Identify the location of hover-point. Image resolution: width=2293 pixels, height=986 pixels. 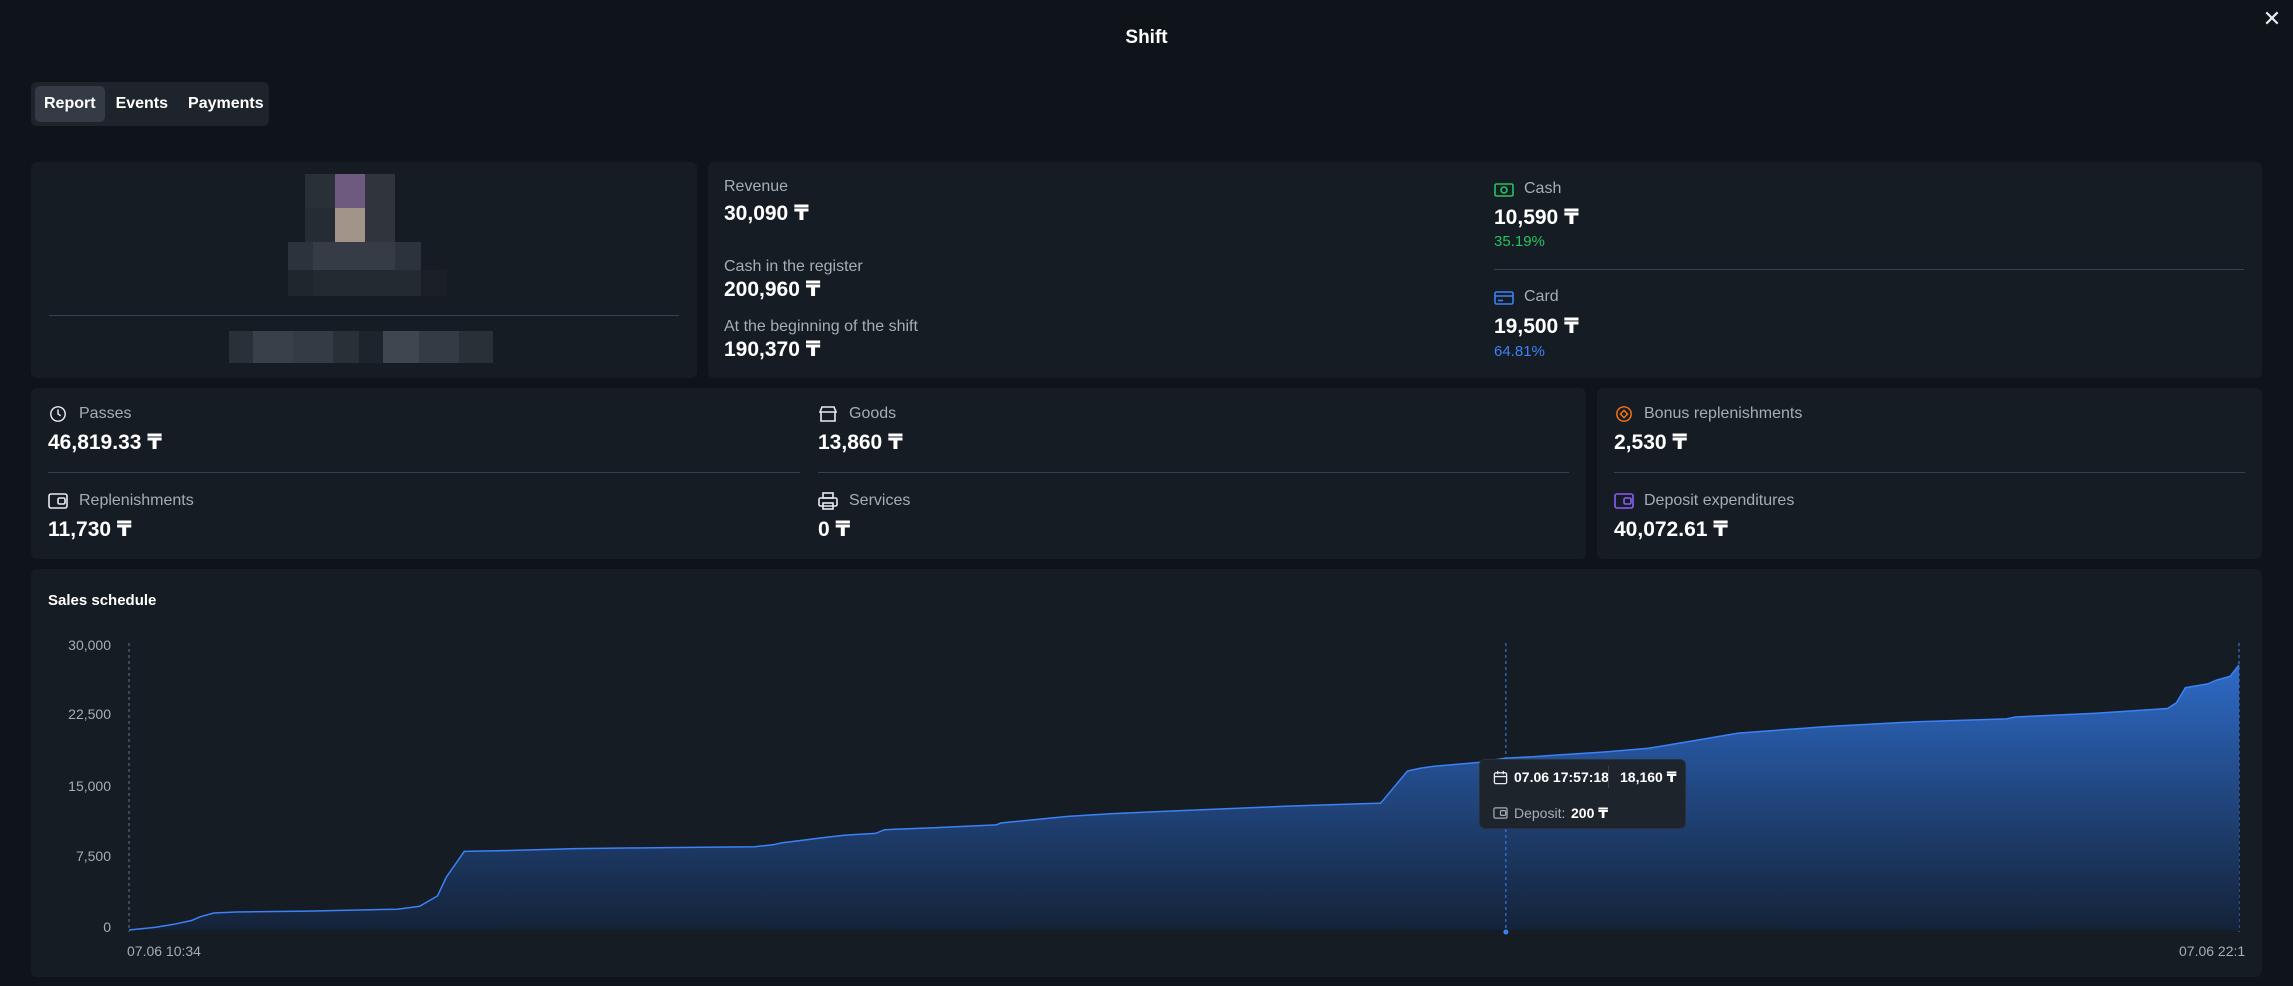
(1506, 932).